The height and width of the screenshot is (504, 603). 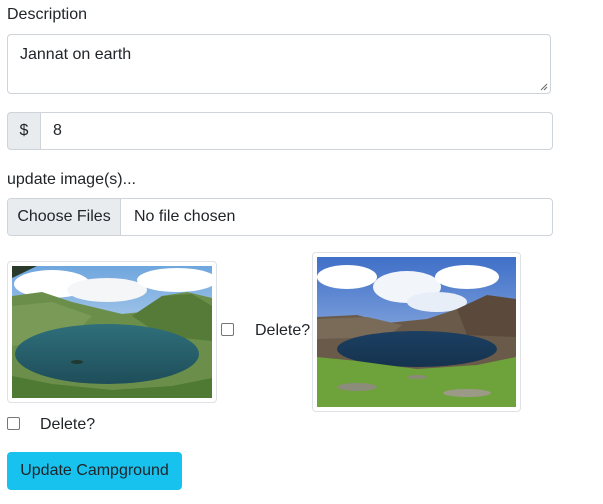 I want to click on delete-image-1-checkbox, so click(x=227, y=329).